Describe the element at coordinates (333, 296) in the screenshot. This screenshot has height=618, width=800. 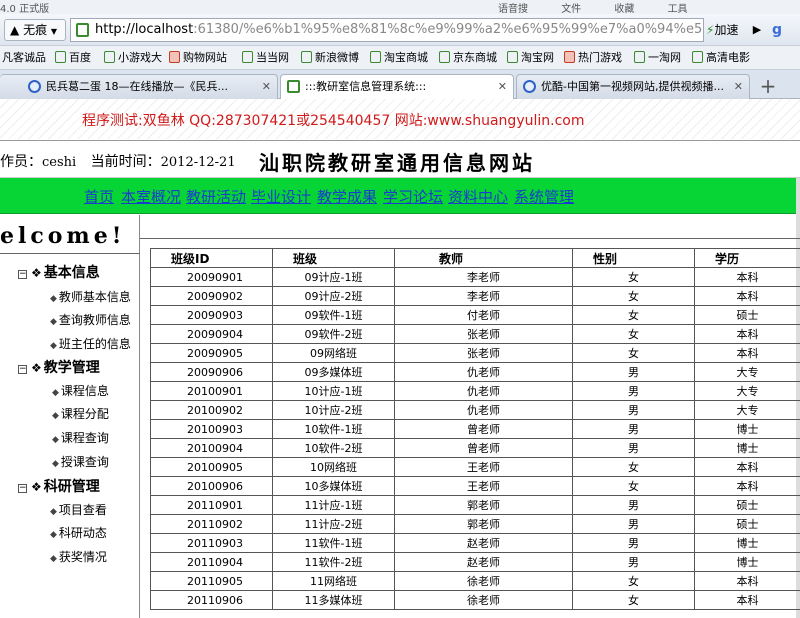
I see `cell-class: 09计应-2班` at that location.